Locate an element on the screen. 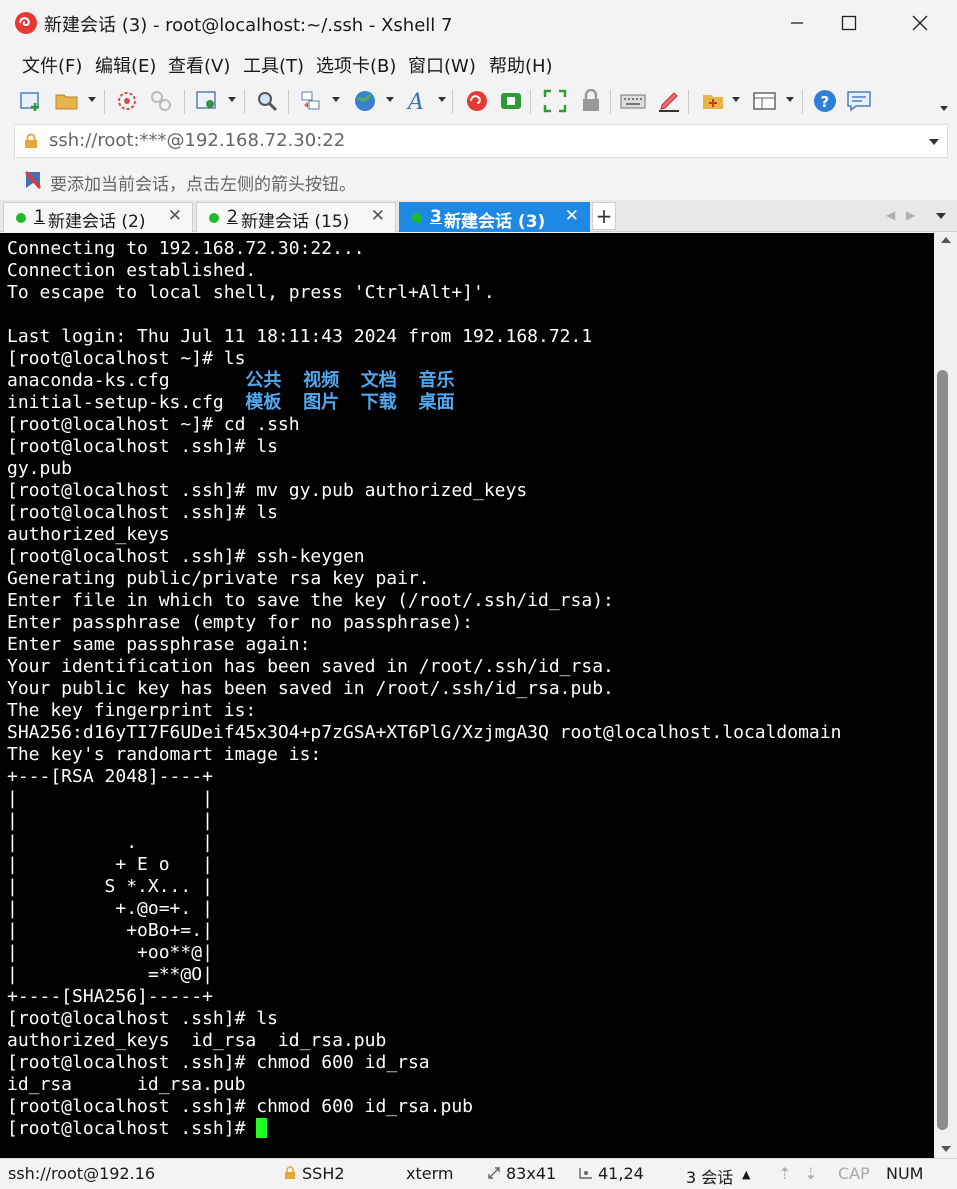  font-button: A is located at coordinates (419, 101).